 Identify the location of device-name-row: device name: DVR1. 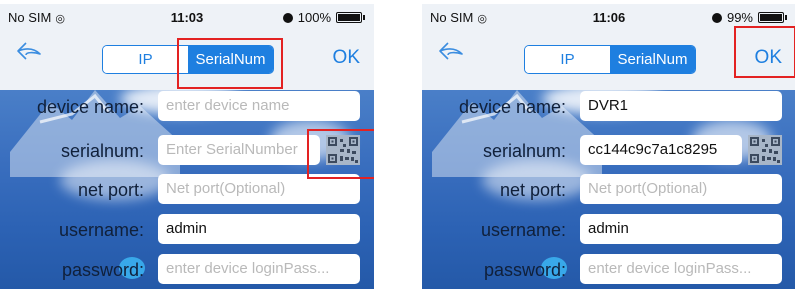
(608, 106).